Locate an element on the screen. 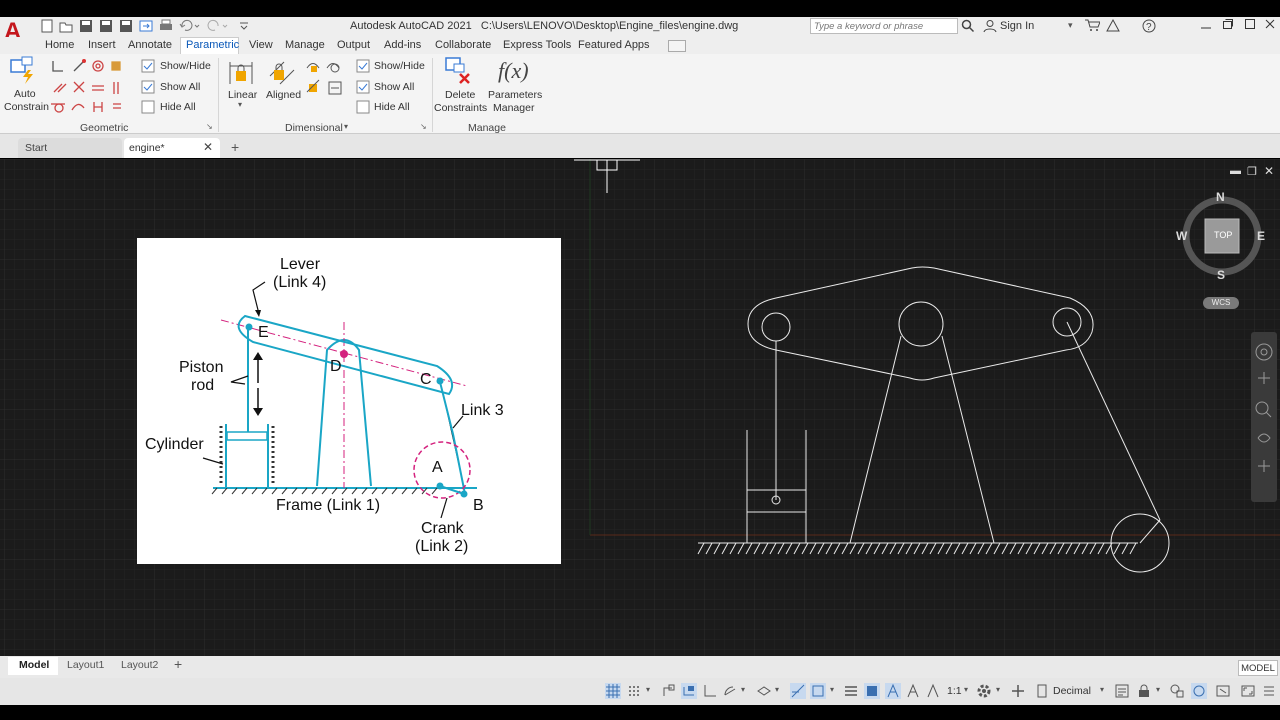 The image size is (1280, 720). tab-output: Output is located at coordinates (353, 45).